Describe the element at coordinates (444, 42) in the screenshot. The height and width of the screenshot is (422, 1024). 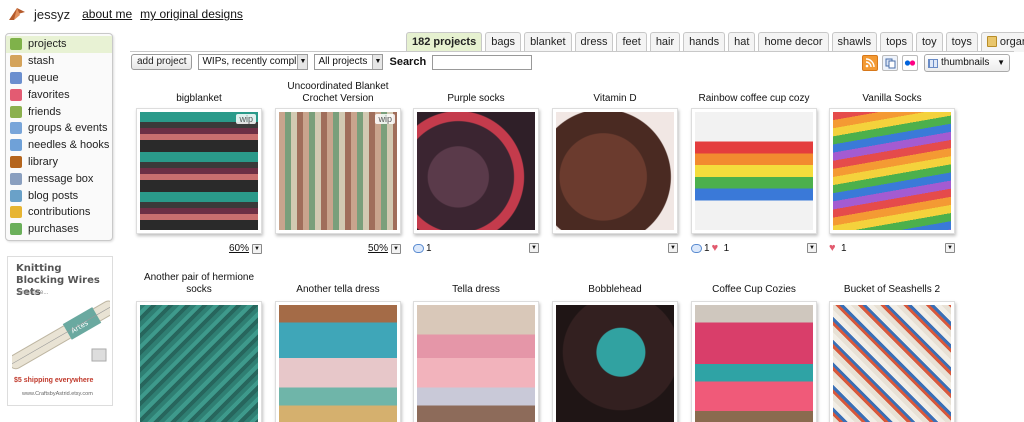
I see `tab-182-projects: 182 projects` at that location.